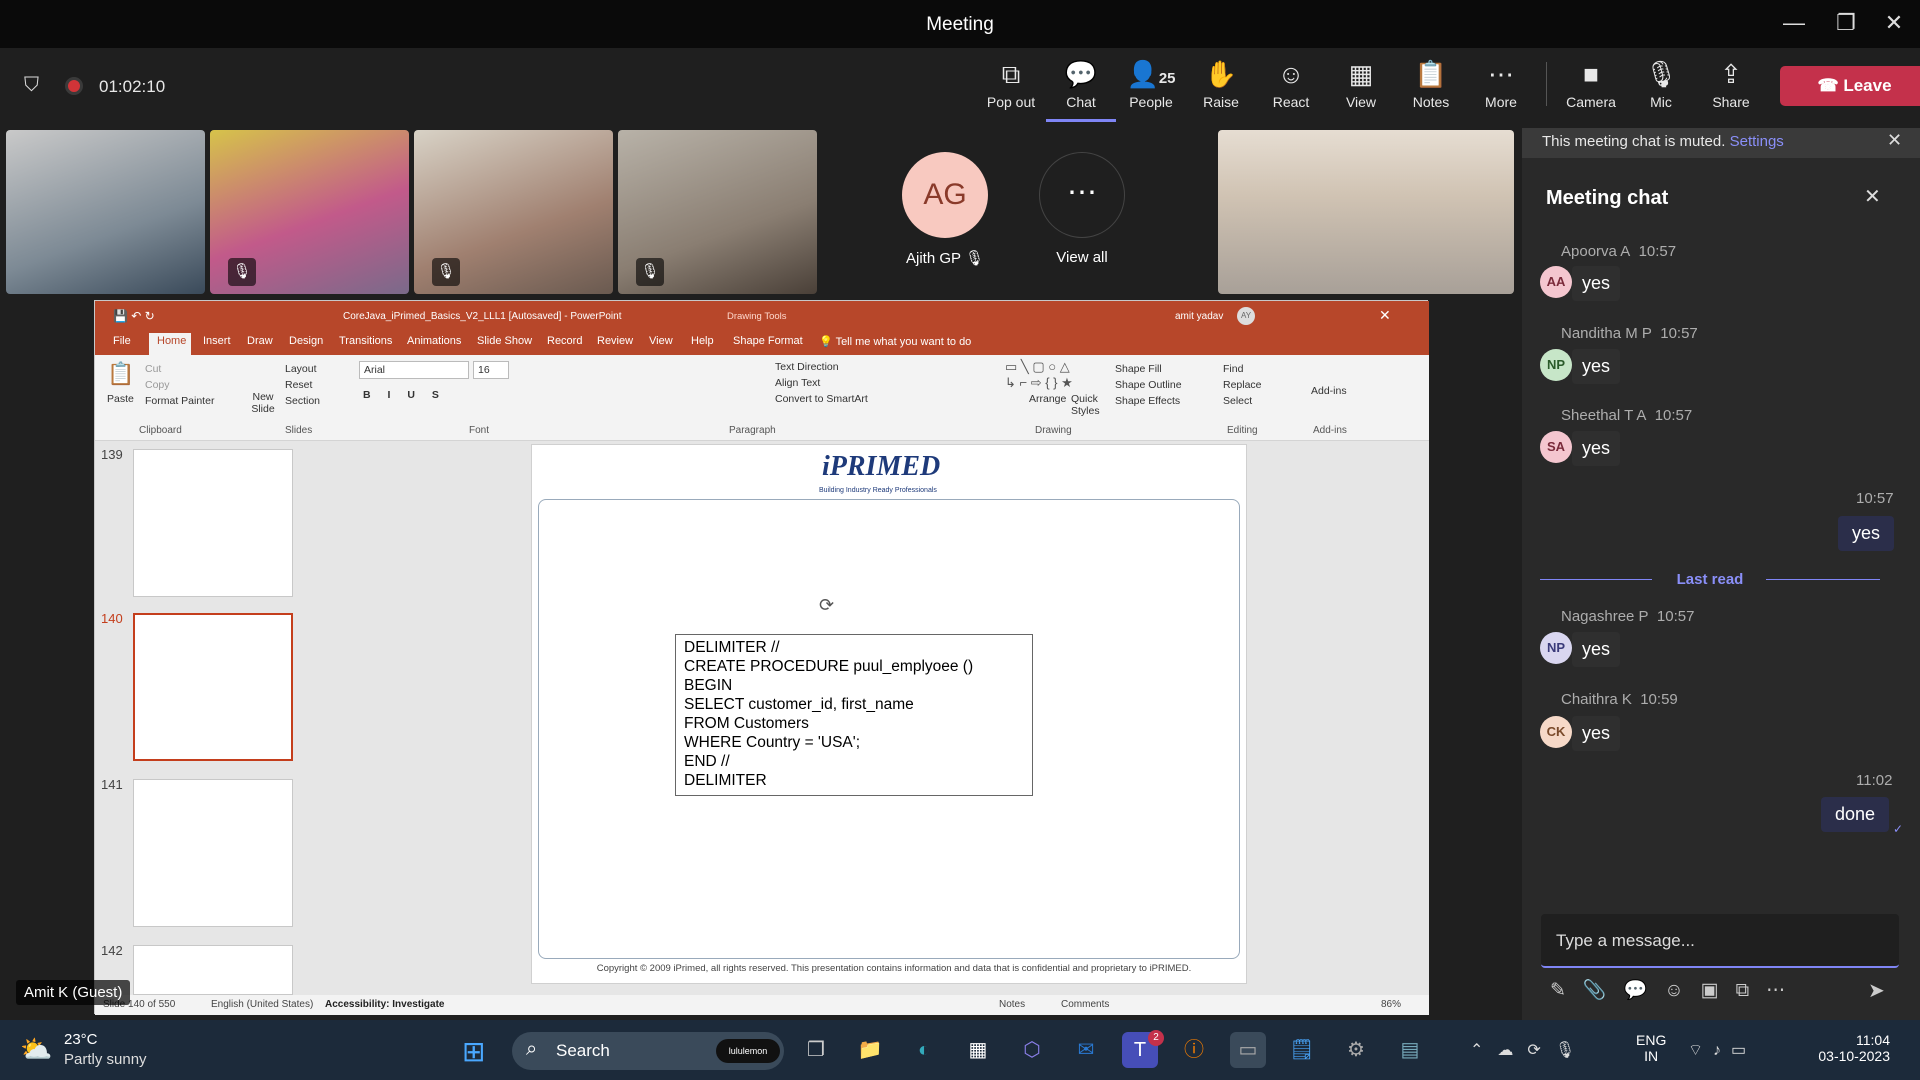 This screenshot has width=1920, height=1080. What do you see at coordinates (1356, 1050) in the screenshot?
I see `settings-icon: ⚙` at bounding box center [1356, 1050].